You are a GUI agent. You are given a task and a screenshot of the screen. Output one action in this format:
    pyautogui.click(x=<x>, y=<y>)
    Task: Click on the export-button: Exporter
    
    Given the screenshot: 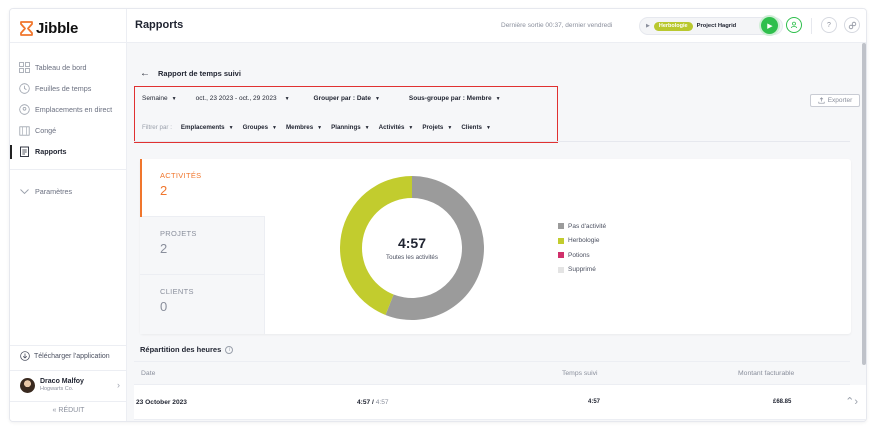 What is the action you would take?
    pyautogui.click(x=835, y=100)
    